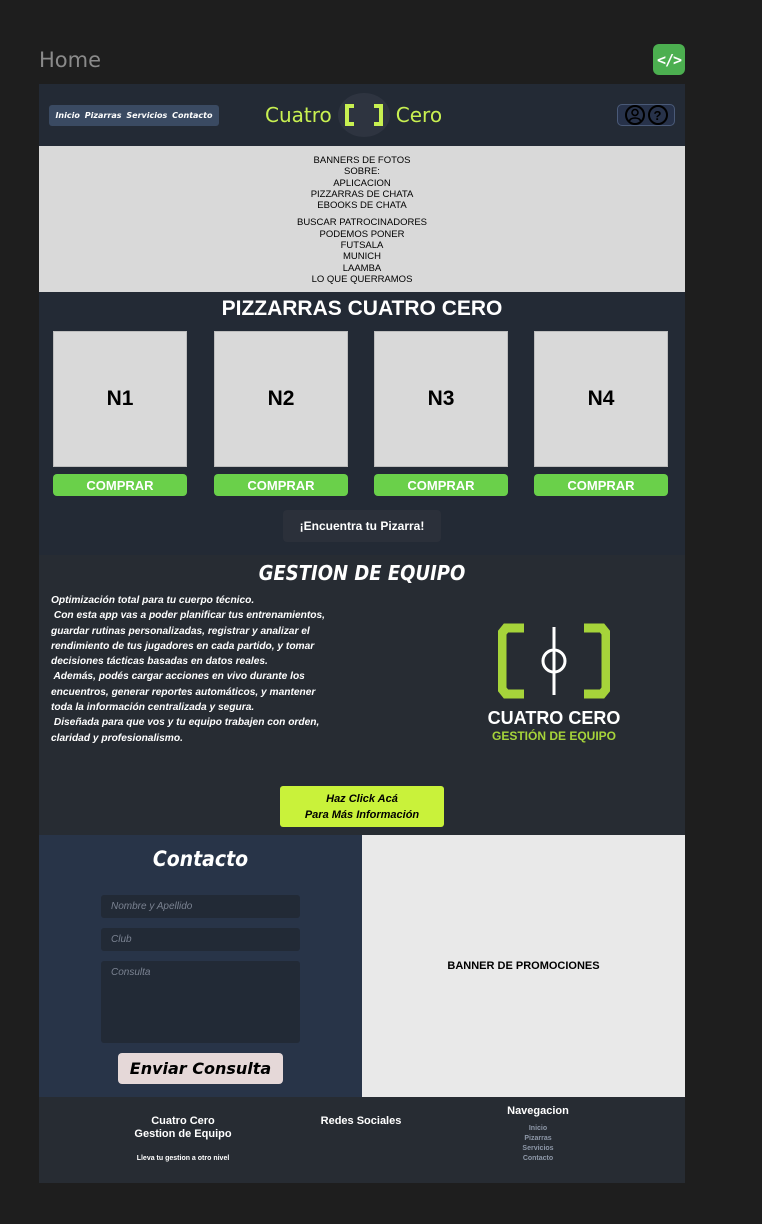 The height and width of the screenshot is (1224, 762). What do you see at coordinates (298, 115) in the screenshot?
I see `brand-word-left: Cuatro` at bounding box center [298, 115].